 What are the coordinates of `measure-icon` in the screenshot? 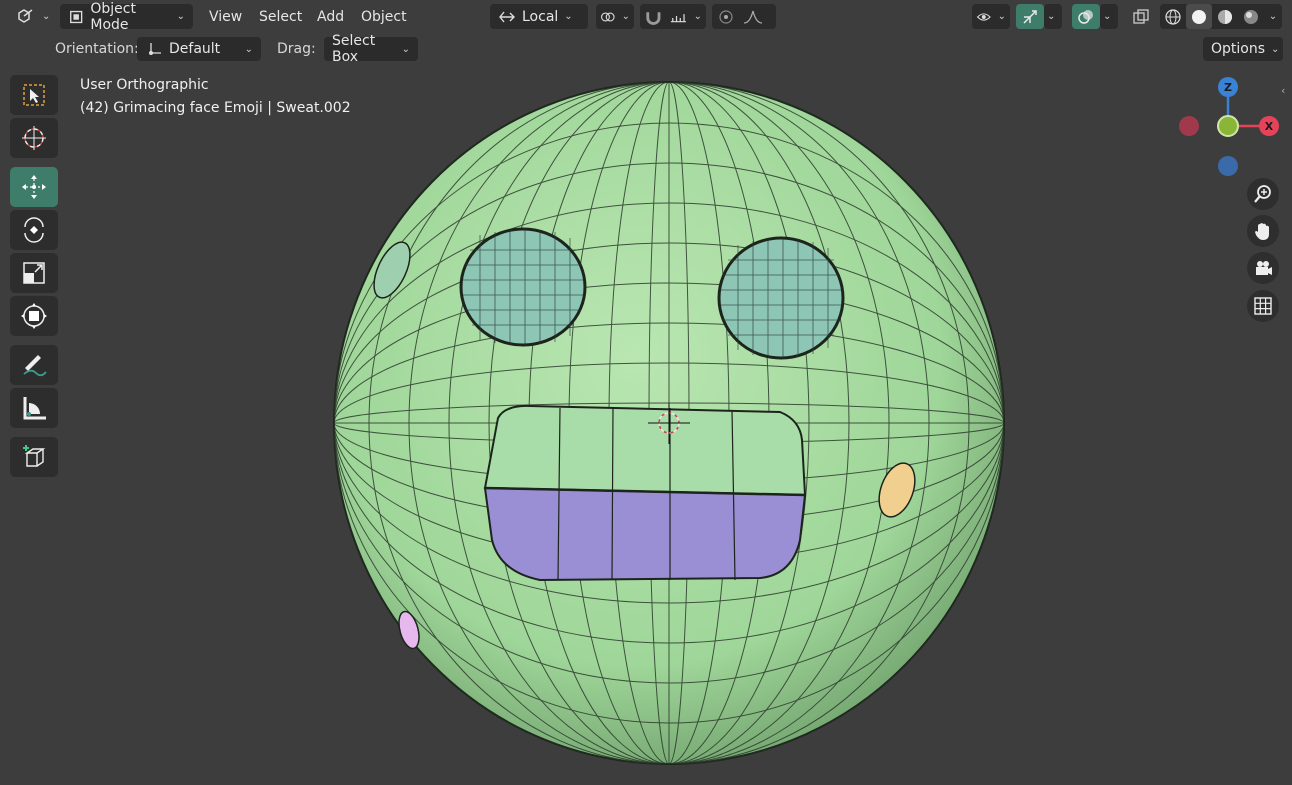 It's located at (34, 408).